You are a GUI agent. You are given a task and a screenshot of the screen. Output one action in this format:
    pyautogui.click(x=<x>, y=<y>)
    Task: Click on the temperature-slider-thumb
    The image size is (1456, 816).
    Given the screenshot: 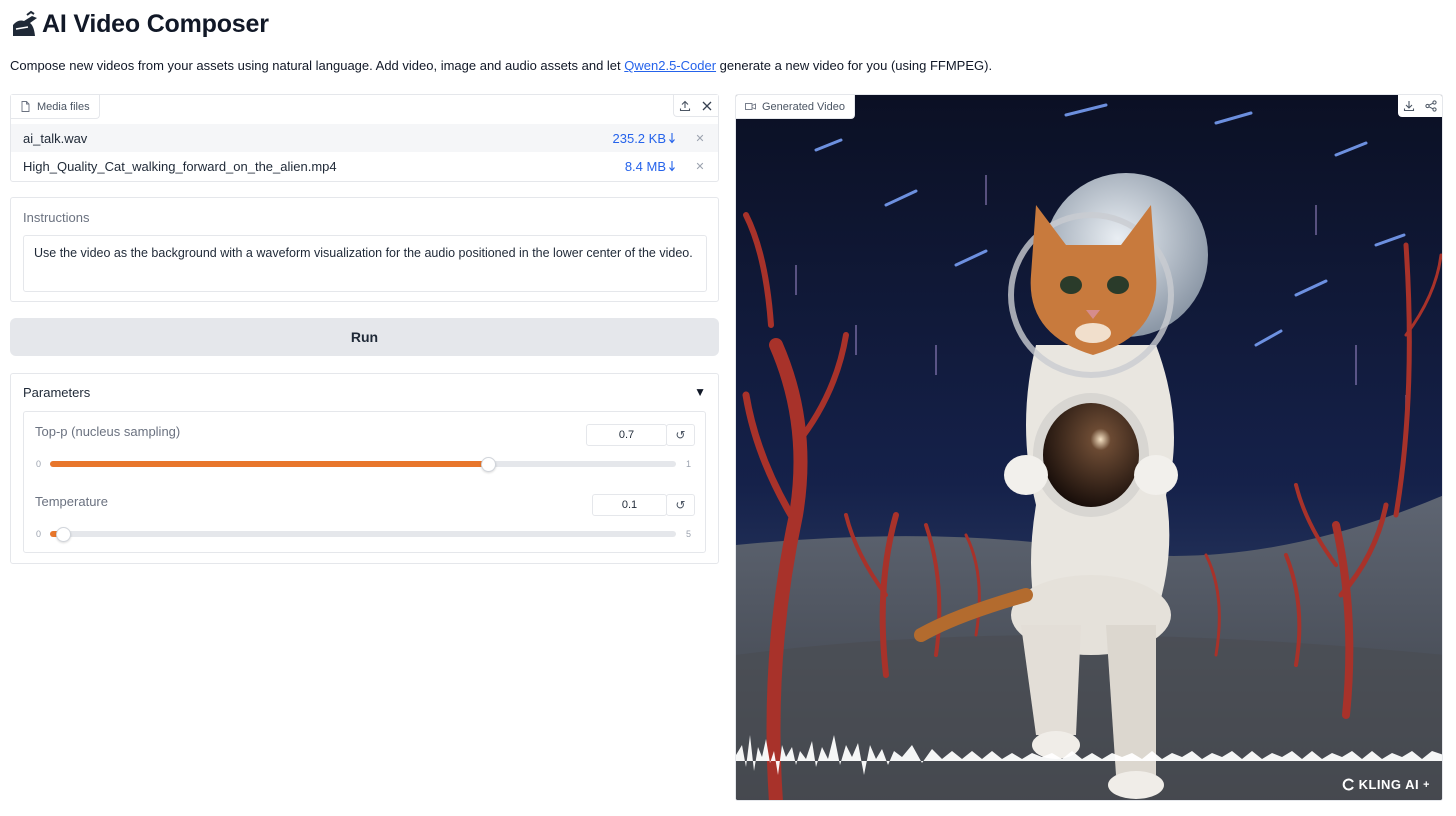 What is the action you would take?
    pyautogui.click(x=63, y=534)
    